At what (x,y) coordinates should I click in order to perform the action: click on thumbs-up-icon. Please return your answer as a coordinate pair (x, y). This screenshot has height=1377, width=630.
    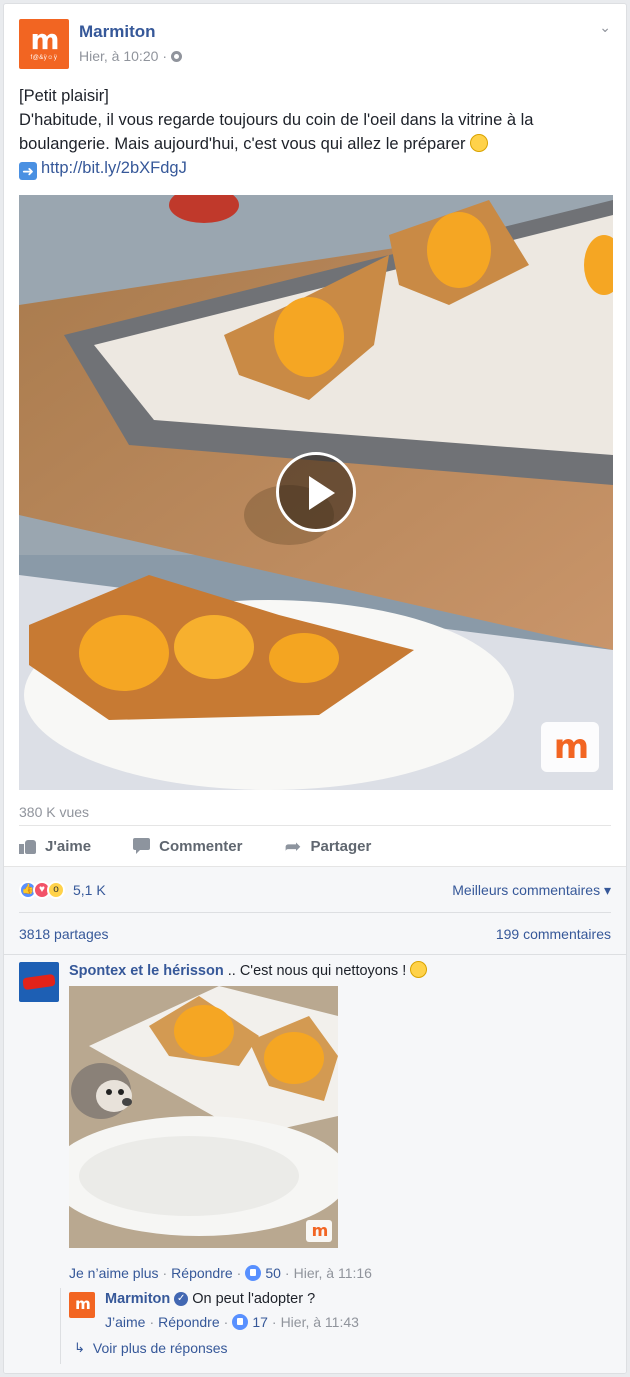
    Looking at the image, I should click on (28, 846).